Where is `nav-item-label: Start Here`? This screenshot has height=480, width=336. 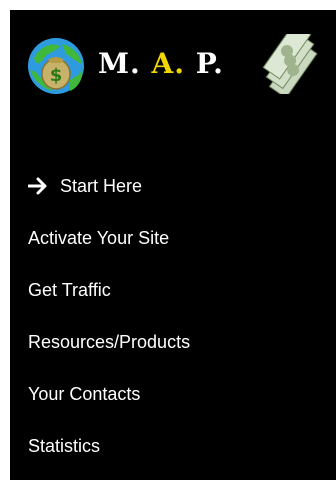 nav-item-label: Start Here is located at coordinates (101, 185).